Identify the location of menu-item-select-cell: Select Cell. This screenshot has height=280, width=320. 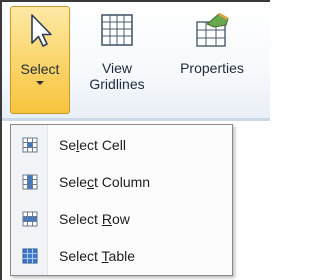
(121, 145).